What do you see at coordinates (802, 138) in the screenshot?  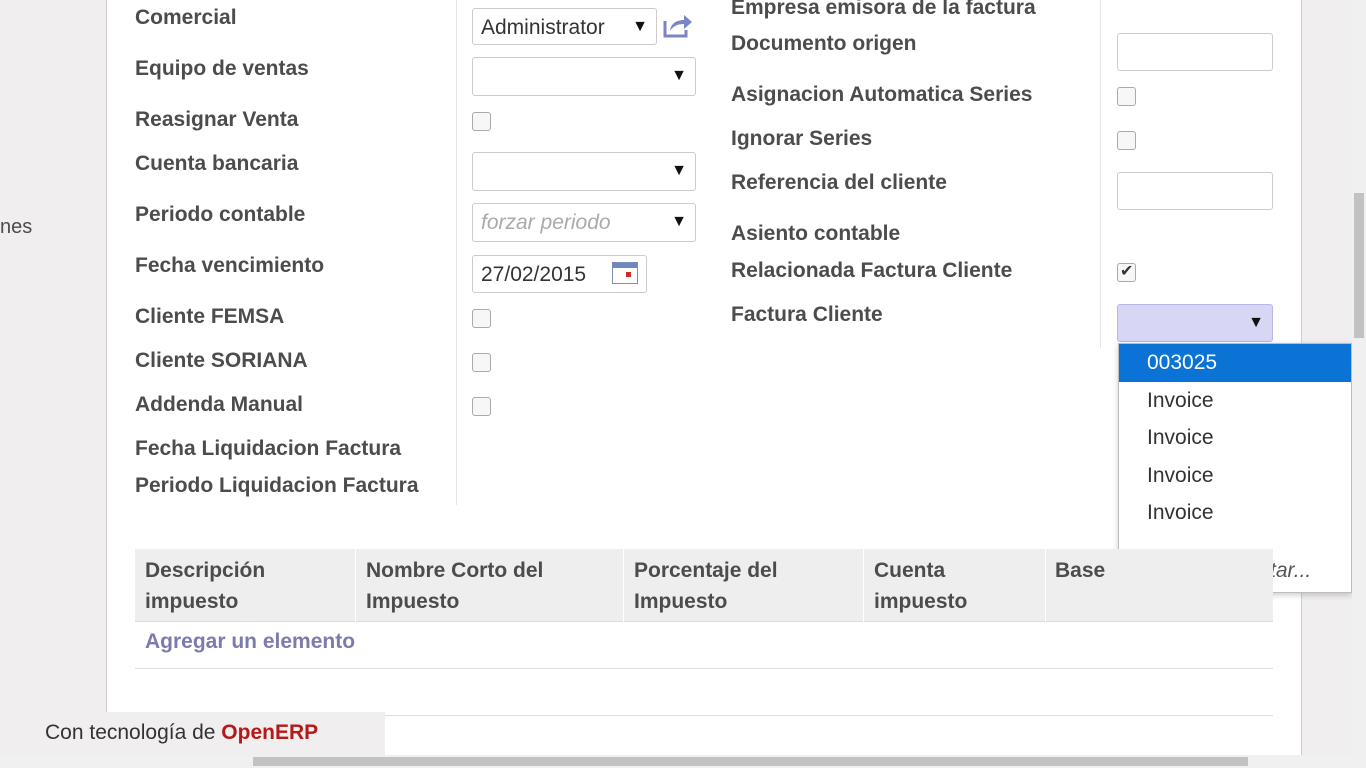 I see `label-ignorar-series: Ignorar Series` at bounding box center [802, 138].